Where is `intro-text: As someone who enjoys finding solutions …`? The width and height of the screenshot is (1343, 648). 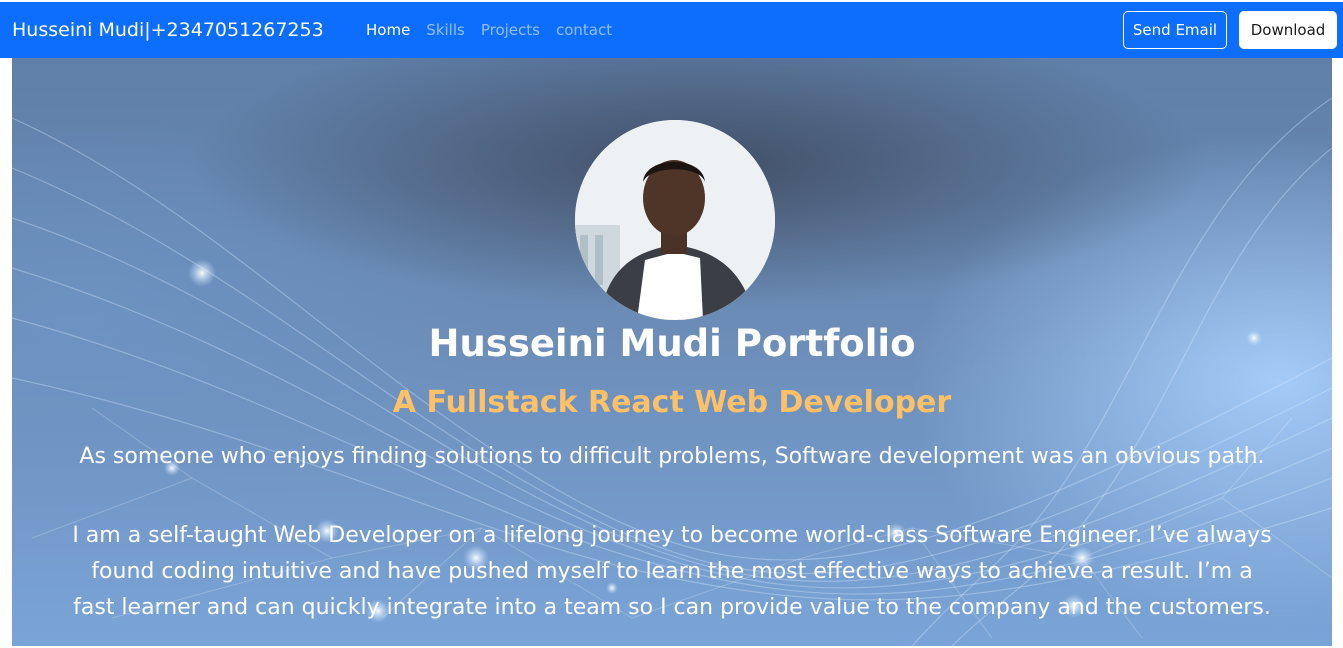
intro-text: As someone who enjoys finding solutions … is located at coordinates (672, 456).